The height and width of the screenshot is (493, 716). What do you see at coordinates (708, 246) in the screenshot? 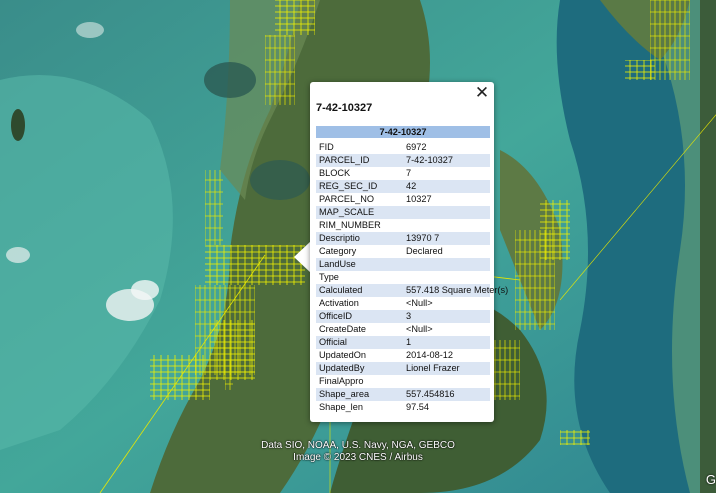
I see `east-land-strip` at bounding box center [708, 246].